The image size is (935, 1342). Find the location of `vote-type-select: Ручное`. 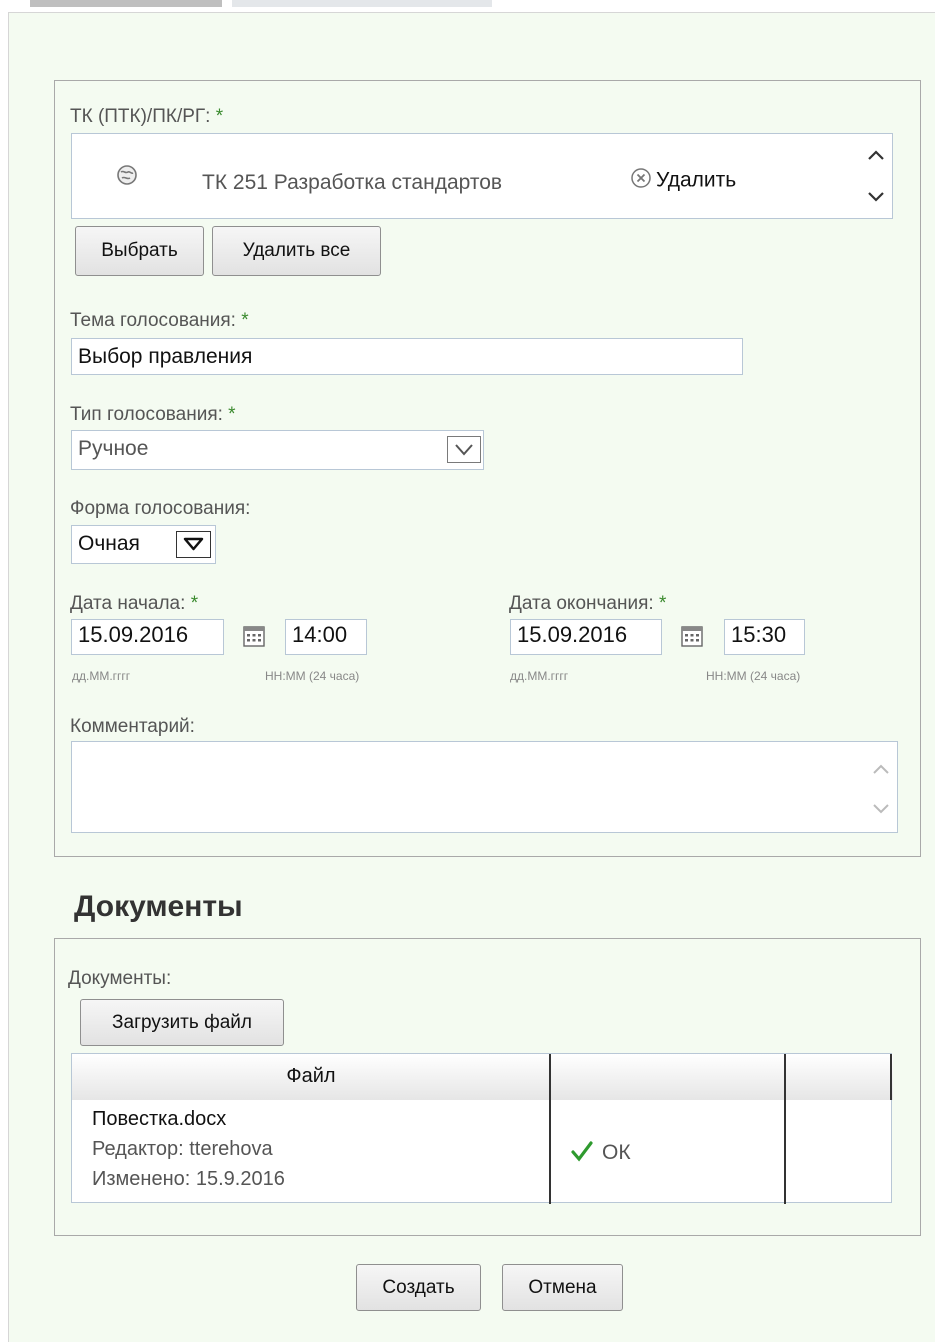

vote-type-select: Ручное is located at coordinates (277, 450).